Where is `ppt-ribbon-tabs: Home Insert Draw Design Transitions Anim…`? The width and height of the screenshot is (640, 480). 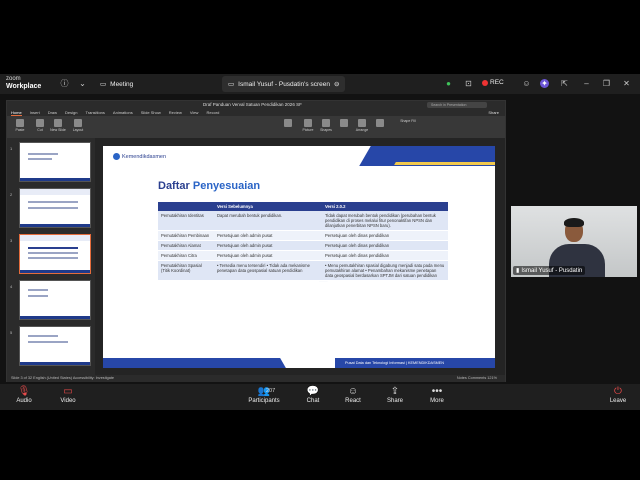
ppt-ribbon-tabs: Home Insert Draw Design Transitions Anim… is located at coordinates (256, 112).